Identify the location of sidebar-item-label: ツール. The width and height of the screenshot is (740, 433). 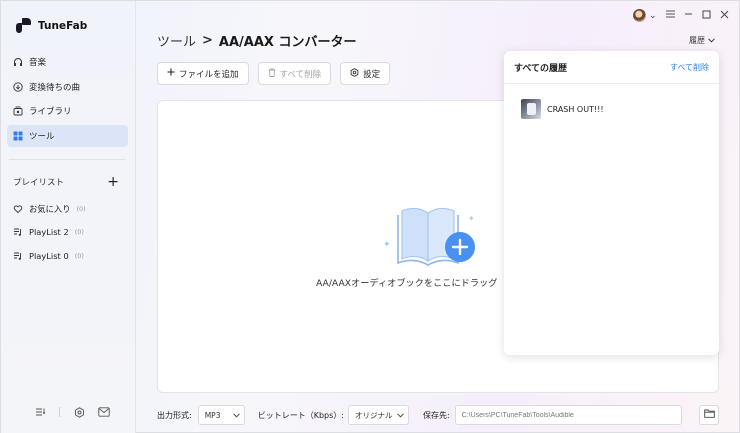
(42, 136).